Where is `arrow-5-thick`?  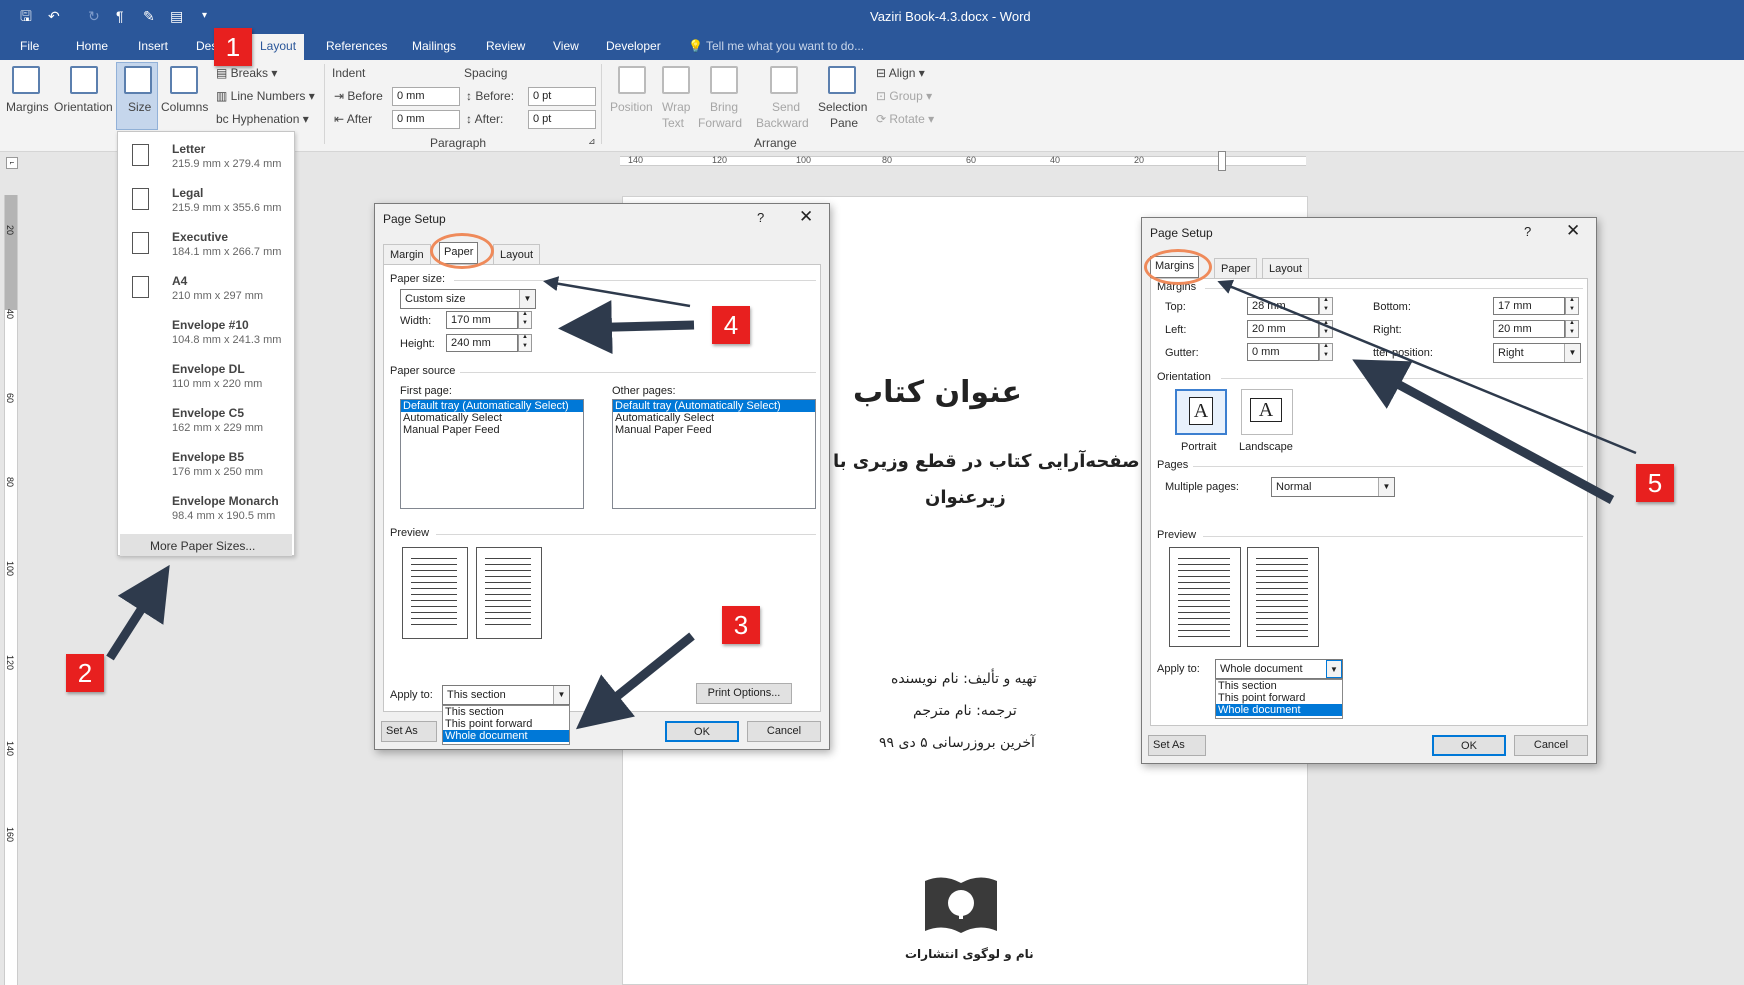 arrow-5-thick is located at coordinates (1483, 431).